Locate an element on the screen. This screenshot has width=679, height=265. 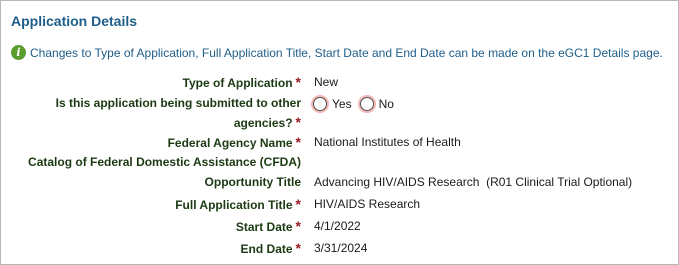
info-icon: i is located at coordinates (18, 52).